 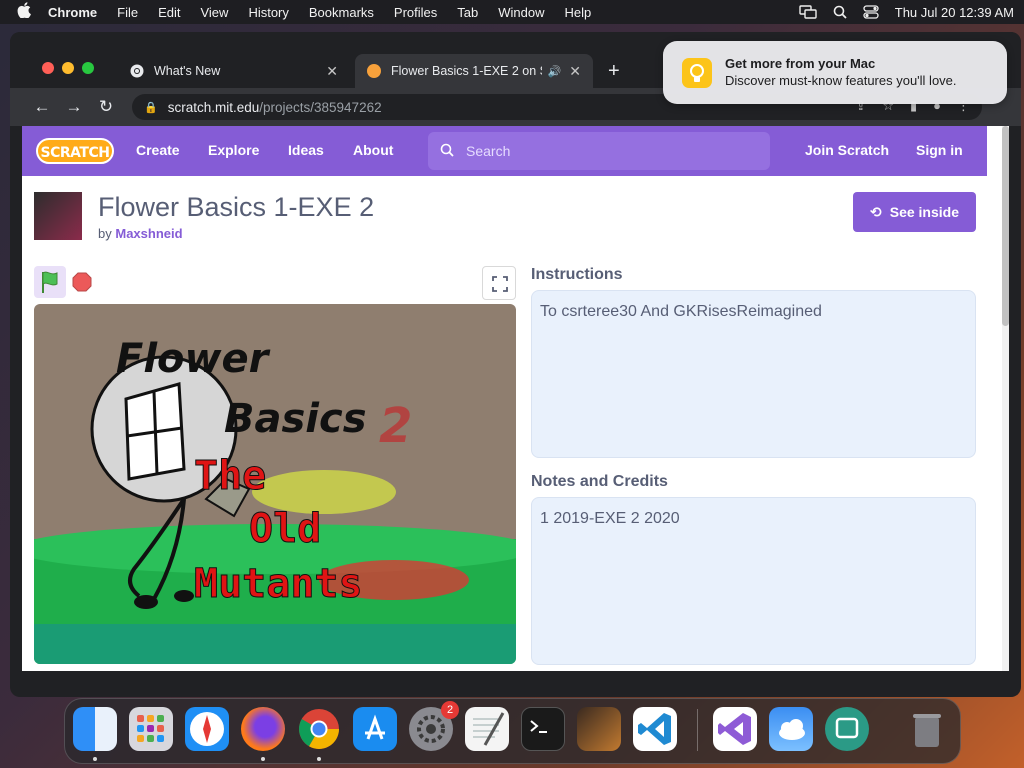 I want to click on fullscreen-button, so click(x=499, y=283).